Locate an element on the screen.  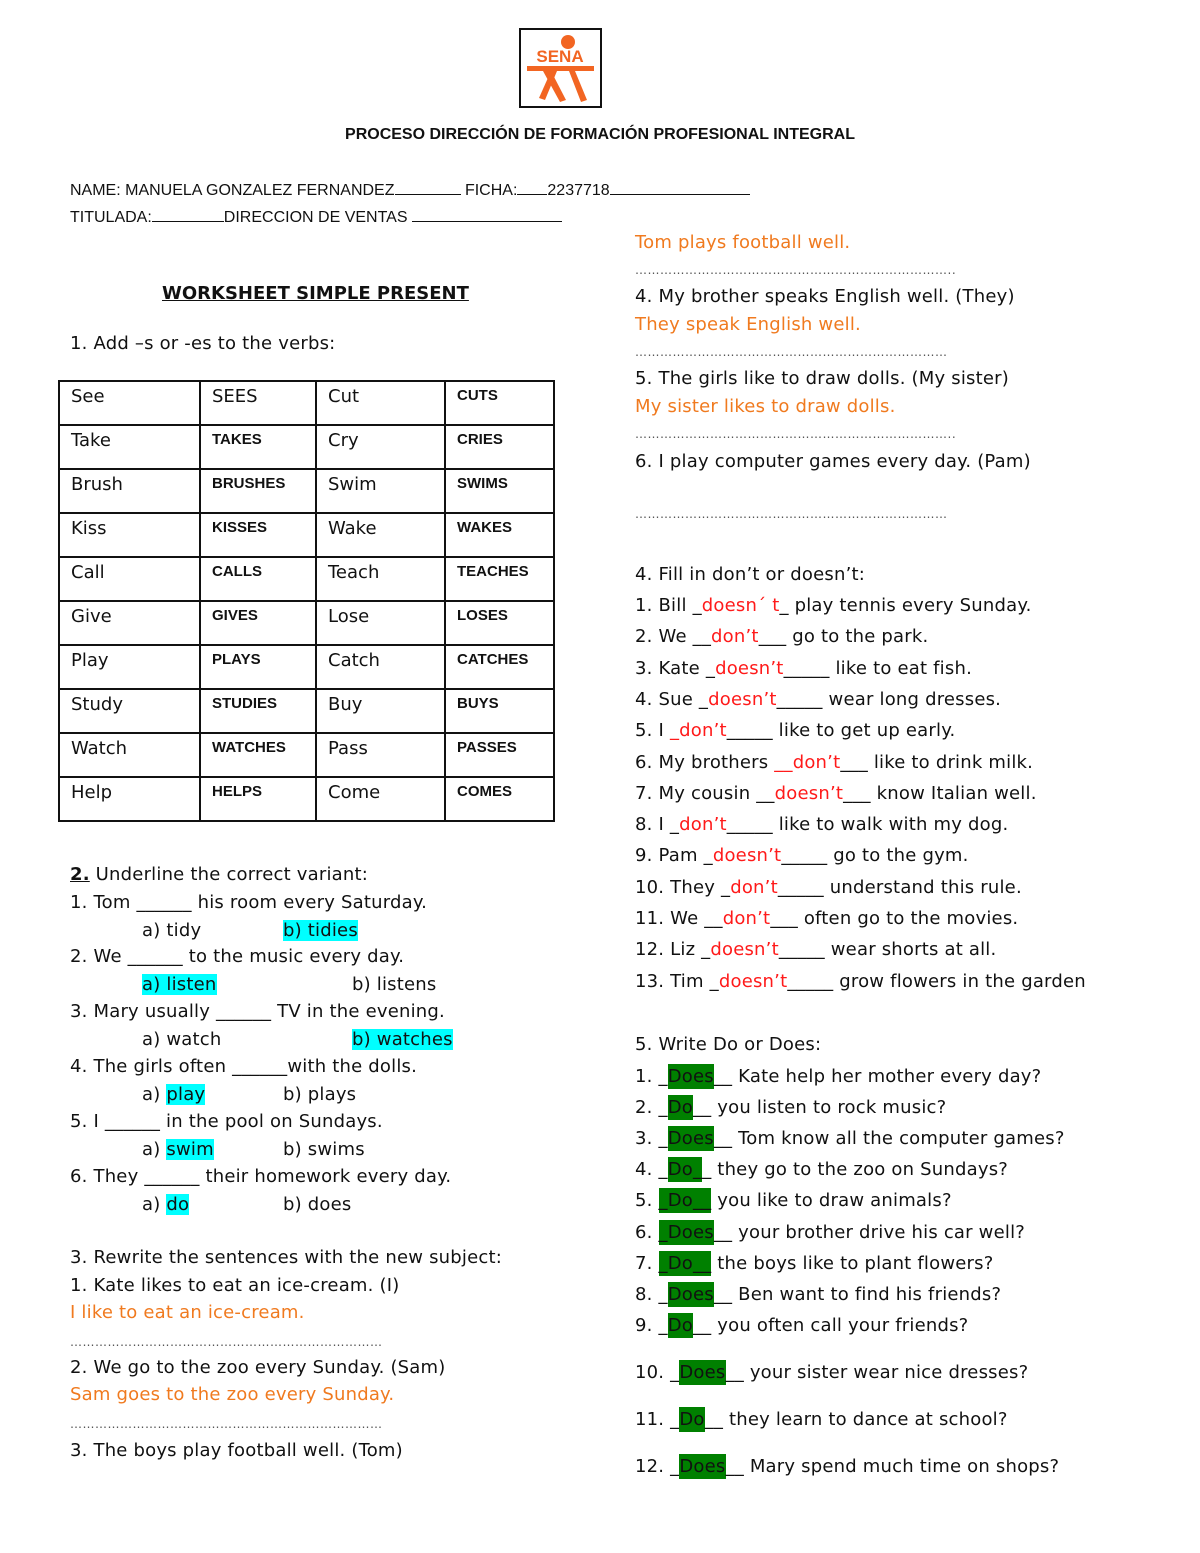
answer-cell: COMES is located at coordinates (499, 799).